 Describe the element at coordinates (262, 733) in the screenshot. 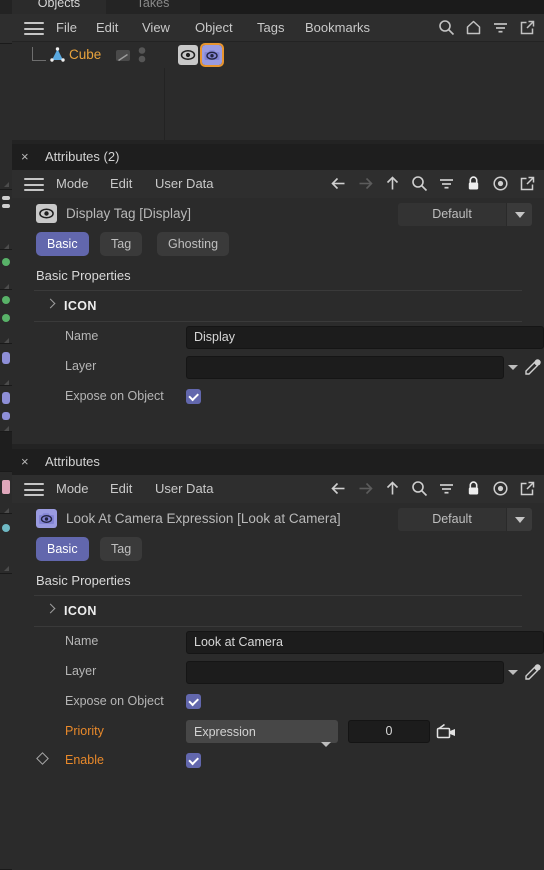

I see `priority-mode-dropdown: Expression` at that location.